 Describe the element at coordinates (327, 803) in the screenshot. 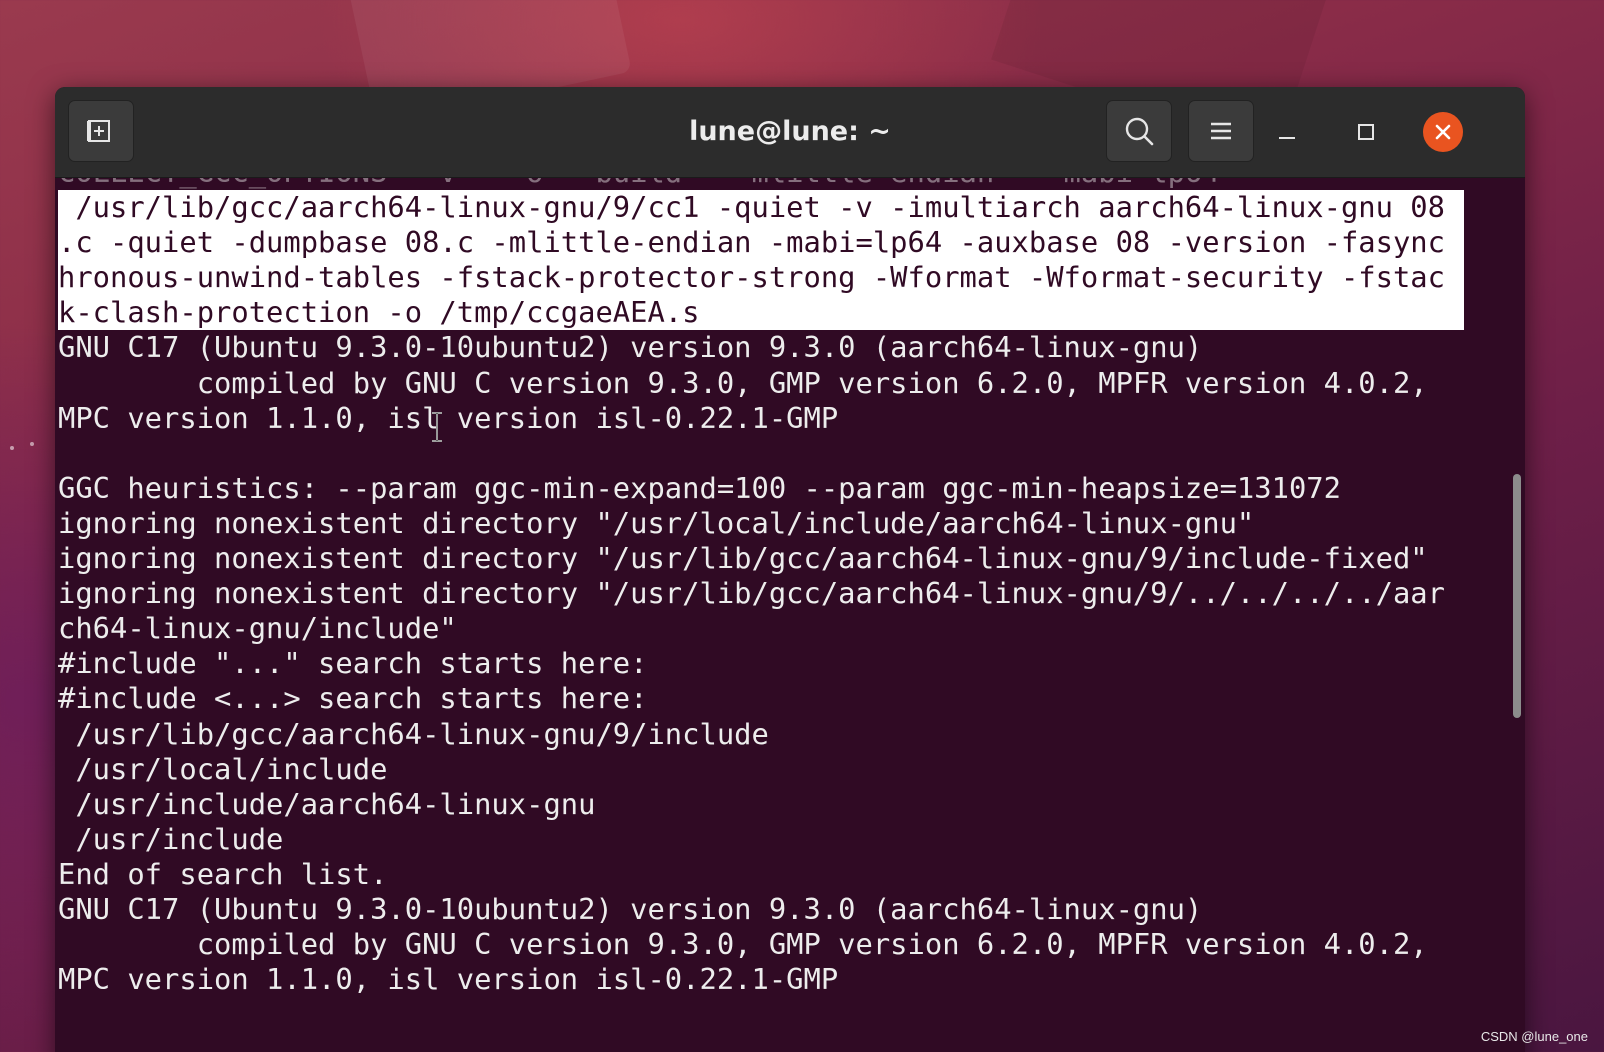

I see `terminal-line: /usr/include/aarch64-linux-gnu` at that location.